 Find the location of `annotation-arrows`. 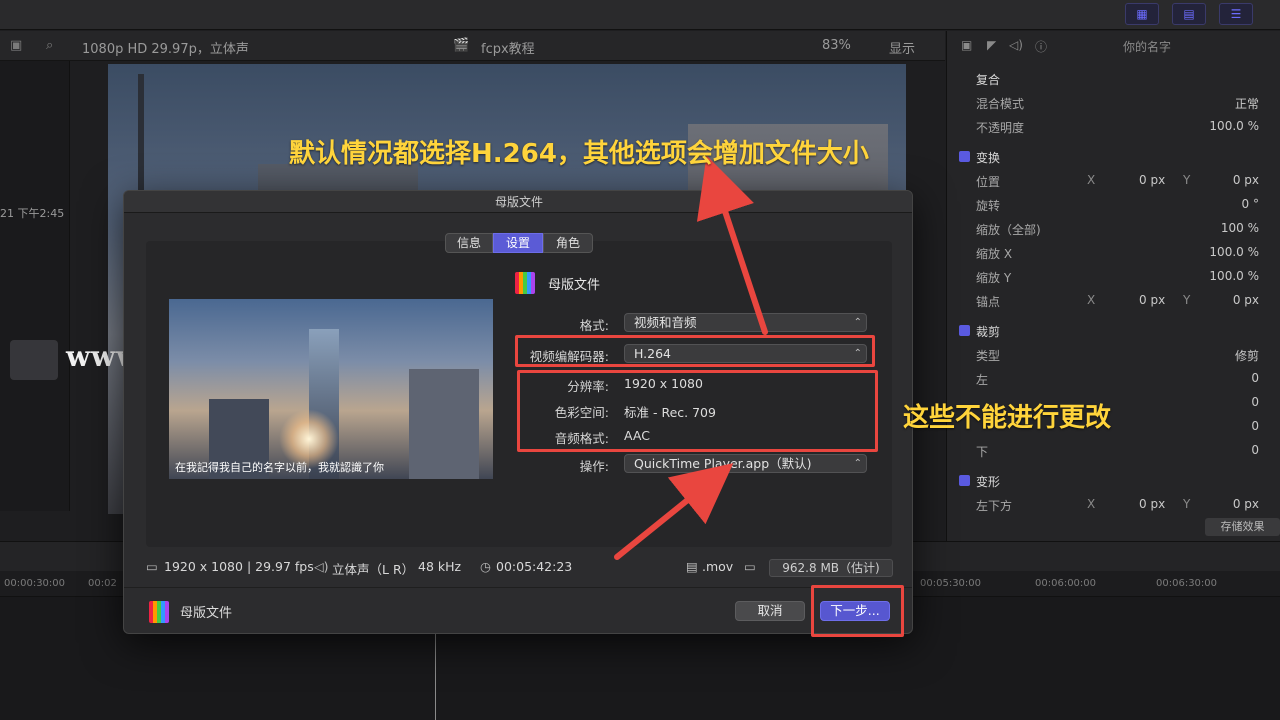

annotation-arrows is located at coordinates (691, 357).